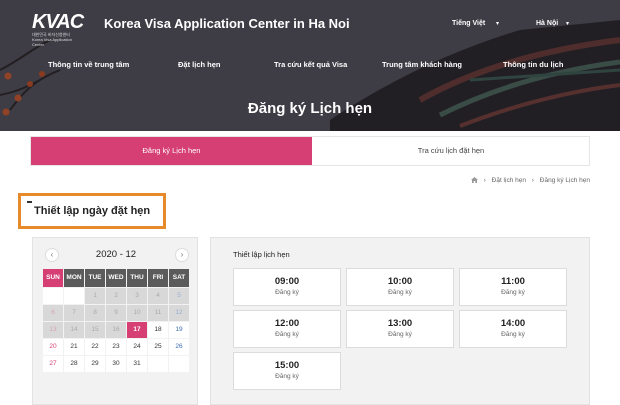 The width and height of the screenshot is (620, 405). Describe the element at coordinates (137, 296) in the screenshot. I see `calendar-day: 3` at that location.